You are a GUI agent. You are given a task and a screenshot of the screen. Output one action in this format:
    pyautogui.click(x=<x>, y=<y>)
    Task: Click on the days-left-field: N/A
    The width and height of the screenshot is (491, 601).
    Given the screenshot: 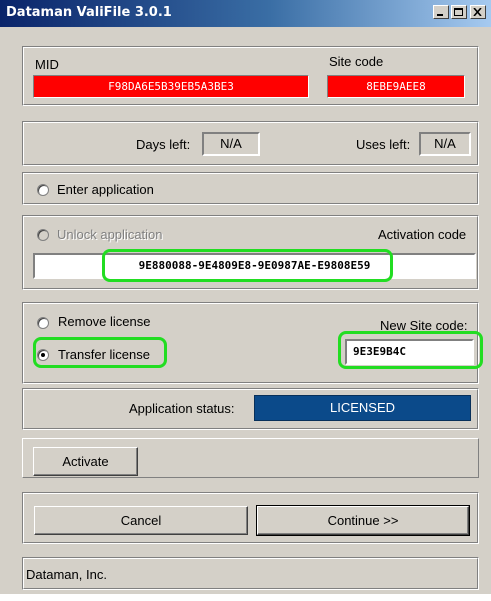 What is the action you would take?
    pyautogui.click(x=231, y=144)
    